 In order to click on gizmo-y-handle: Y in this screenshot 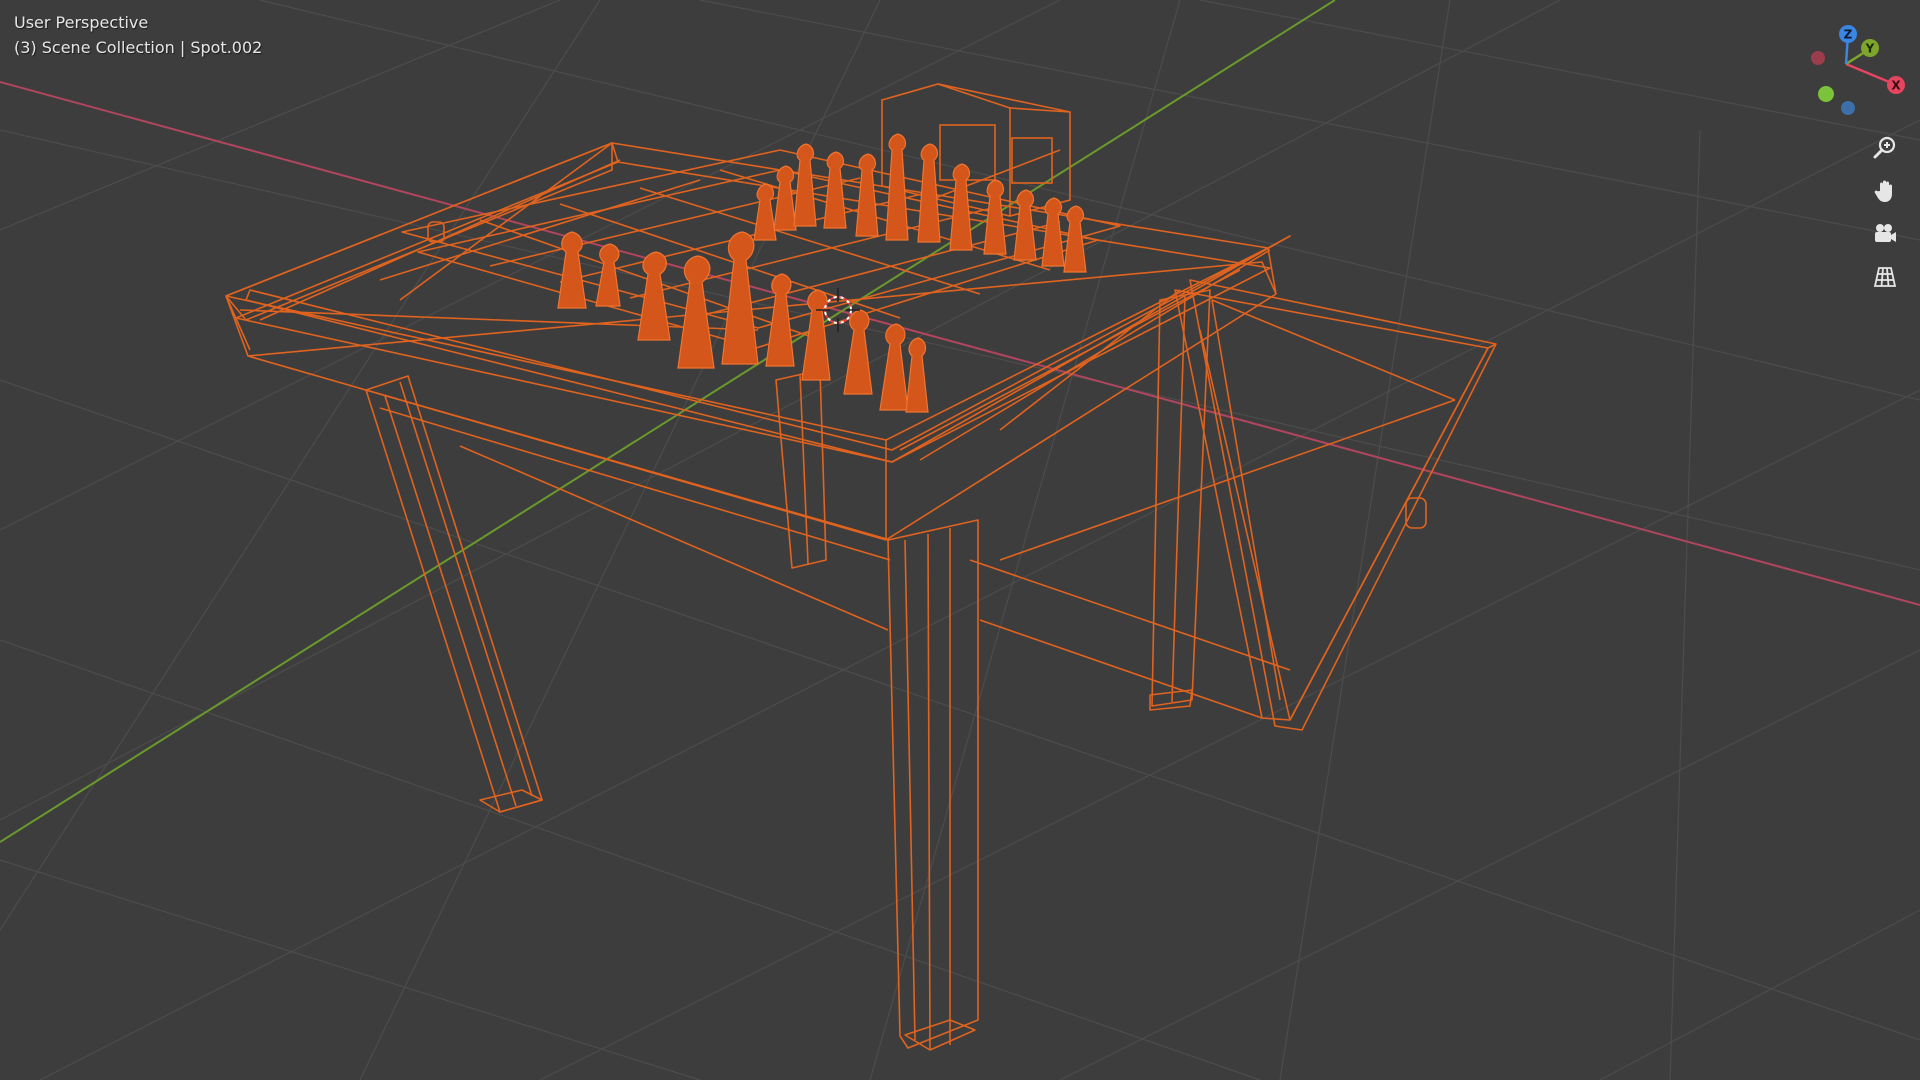, I will do `click(1870, 48)`.